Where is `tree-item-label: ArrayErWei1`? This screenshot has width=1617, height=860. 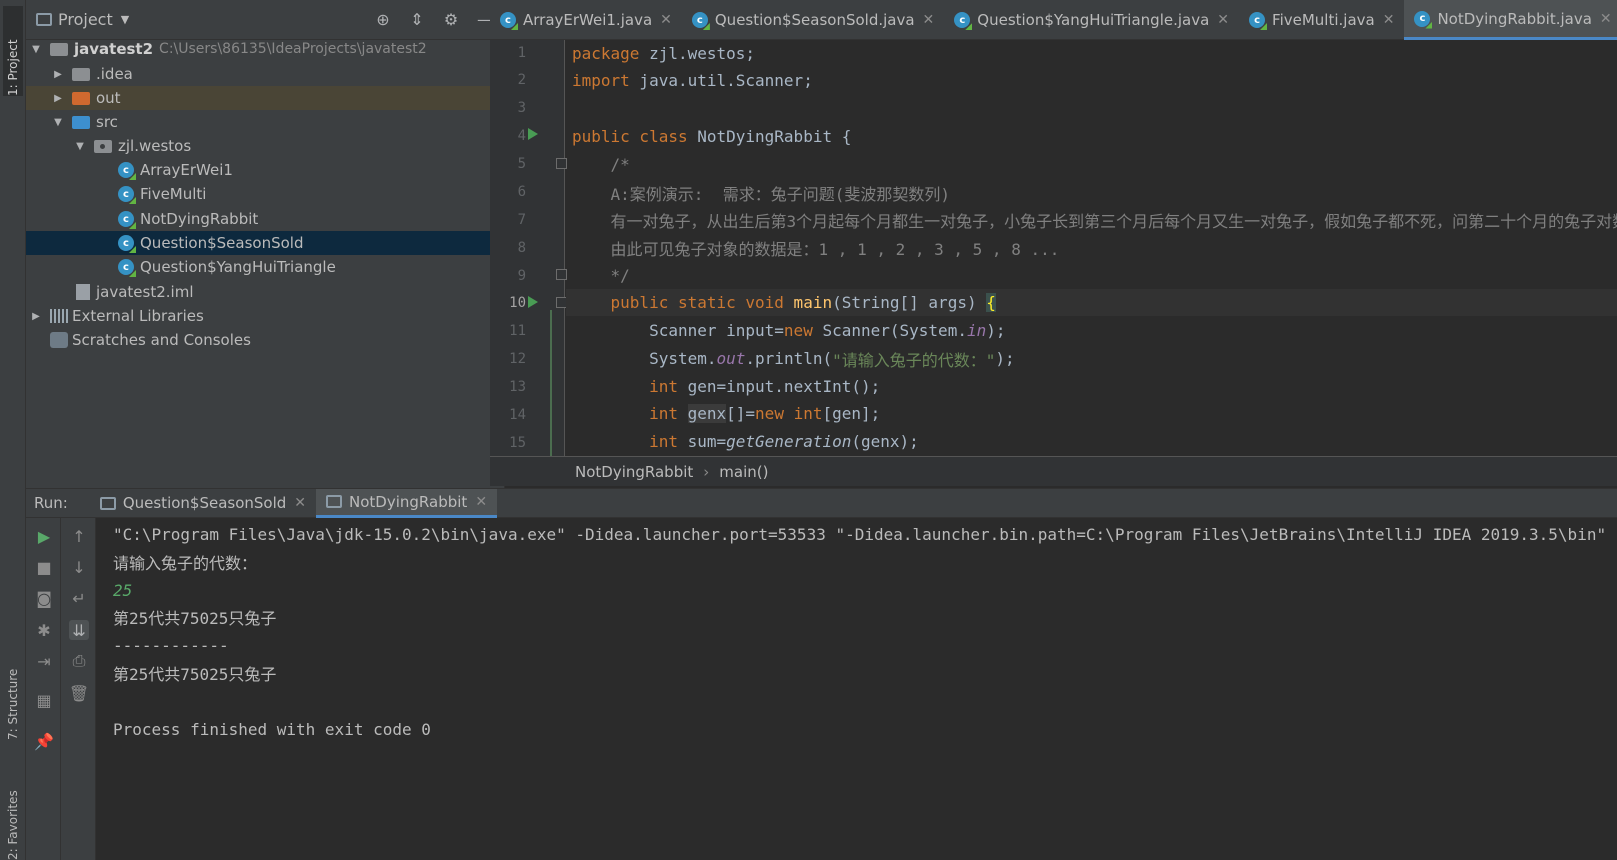 tree-item-label: ArrayErWei1 is located at coordinates (186, 170).